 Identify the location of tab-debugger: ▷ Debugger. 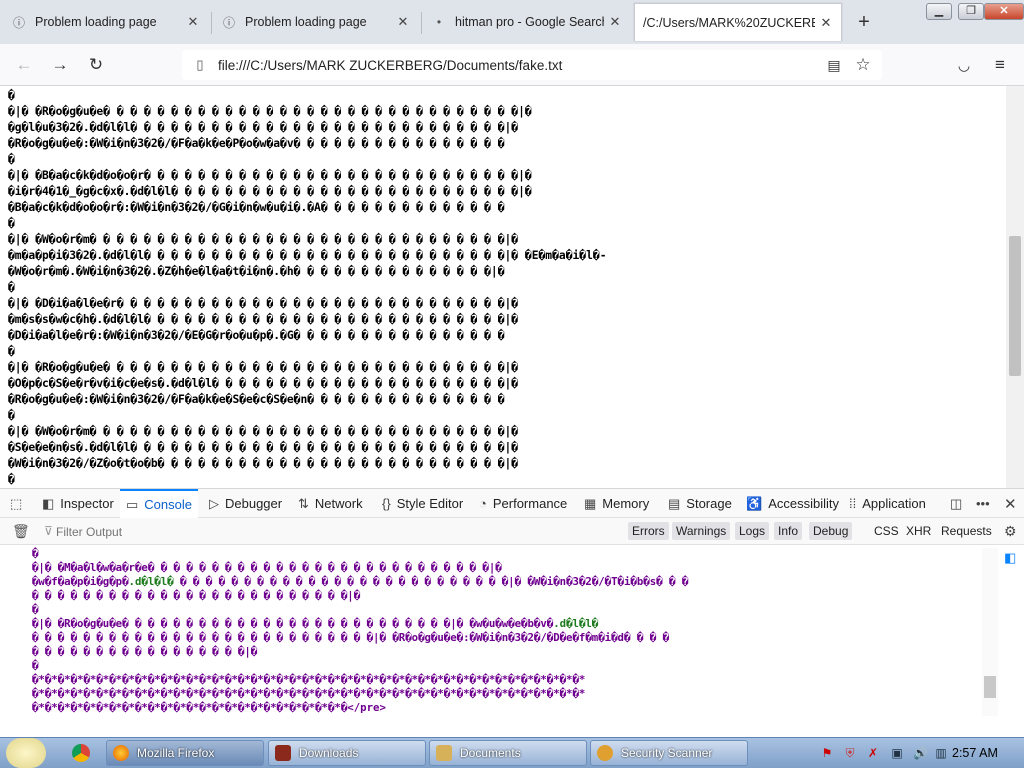
(245, 503).